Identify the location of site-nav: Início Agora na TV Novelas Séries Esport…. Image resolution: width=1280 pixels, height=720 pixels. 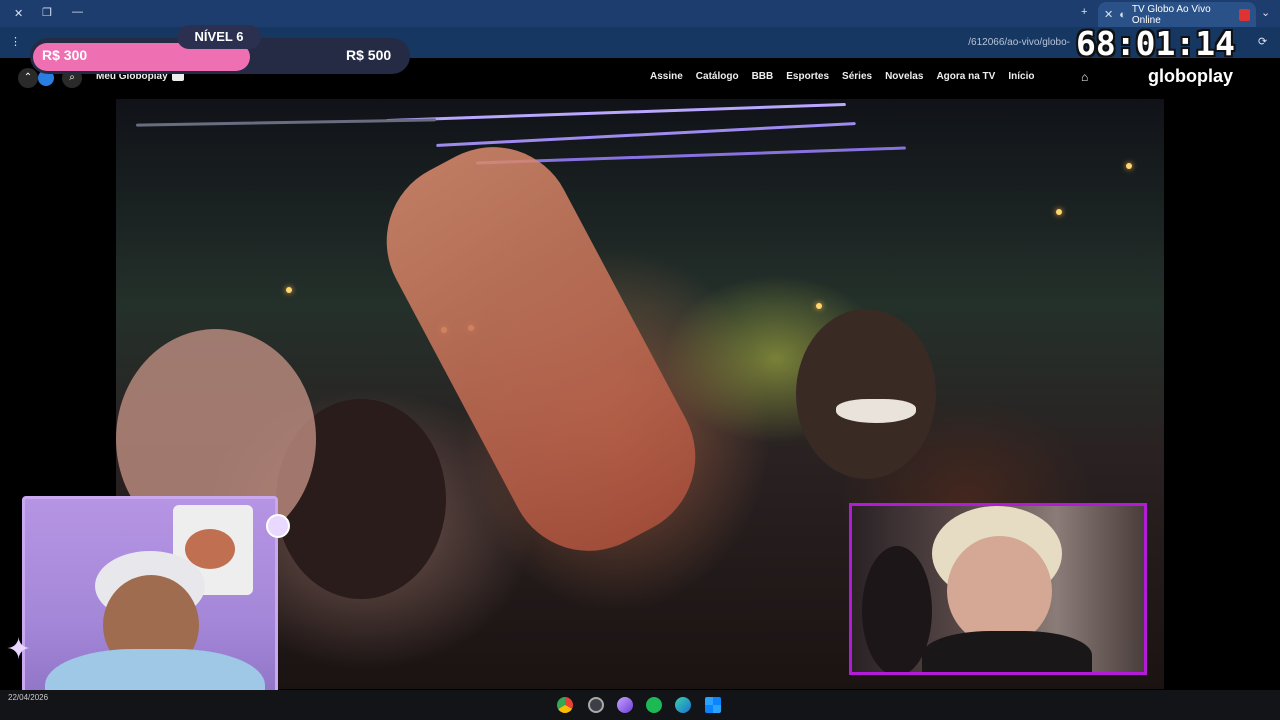
(842, 76).